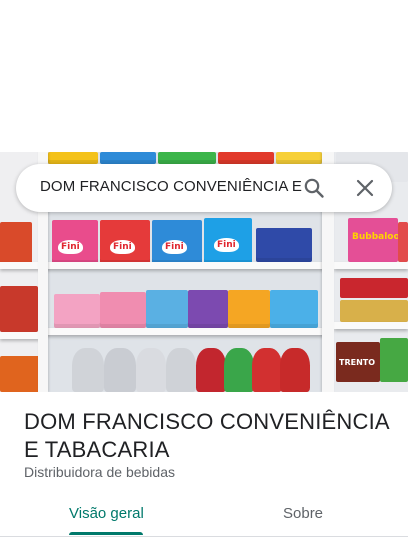 This screenshot has height=544, width=408. What do you see at coordinates (204, 536) in the screenshot?
I see `tabs-divider` at bounding box center [204, 536].